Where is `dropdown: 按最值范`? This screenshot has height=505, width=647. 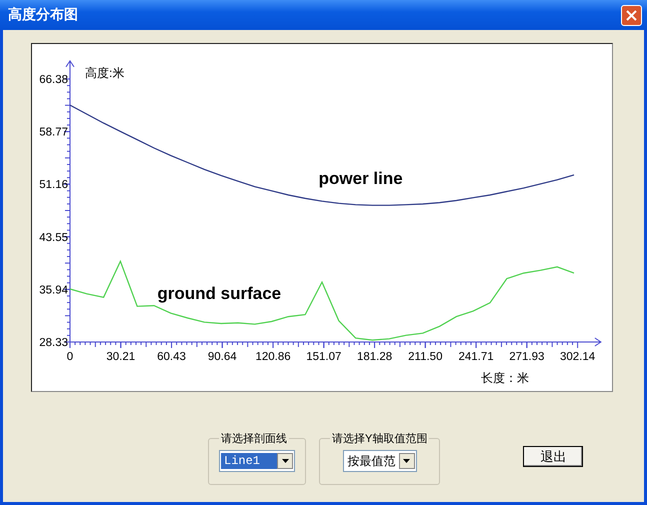 dropdown: 按最值范 is located at coordinates (379, 461).